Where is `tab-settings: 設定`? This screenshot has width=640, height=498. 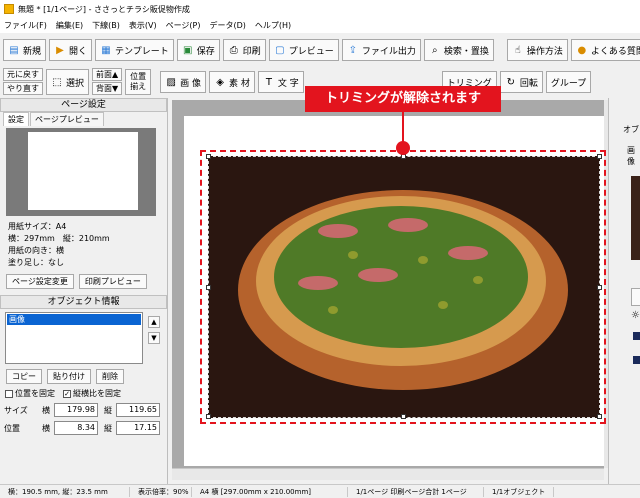
tab-settings: 設定 is located at coordinates (16, 119).